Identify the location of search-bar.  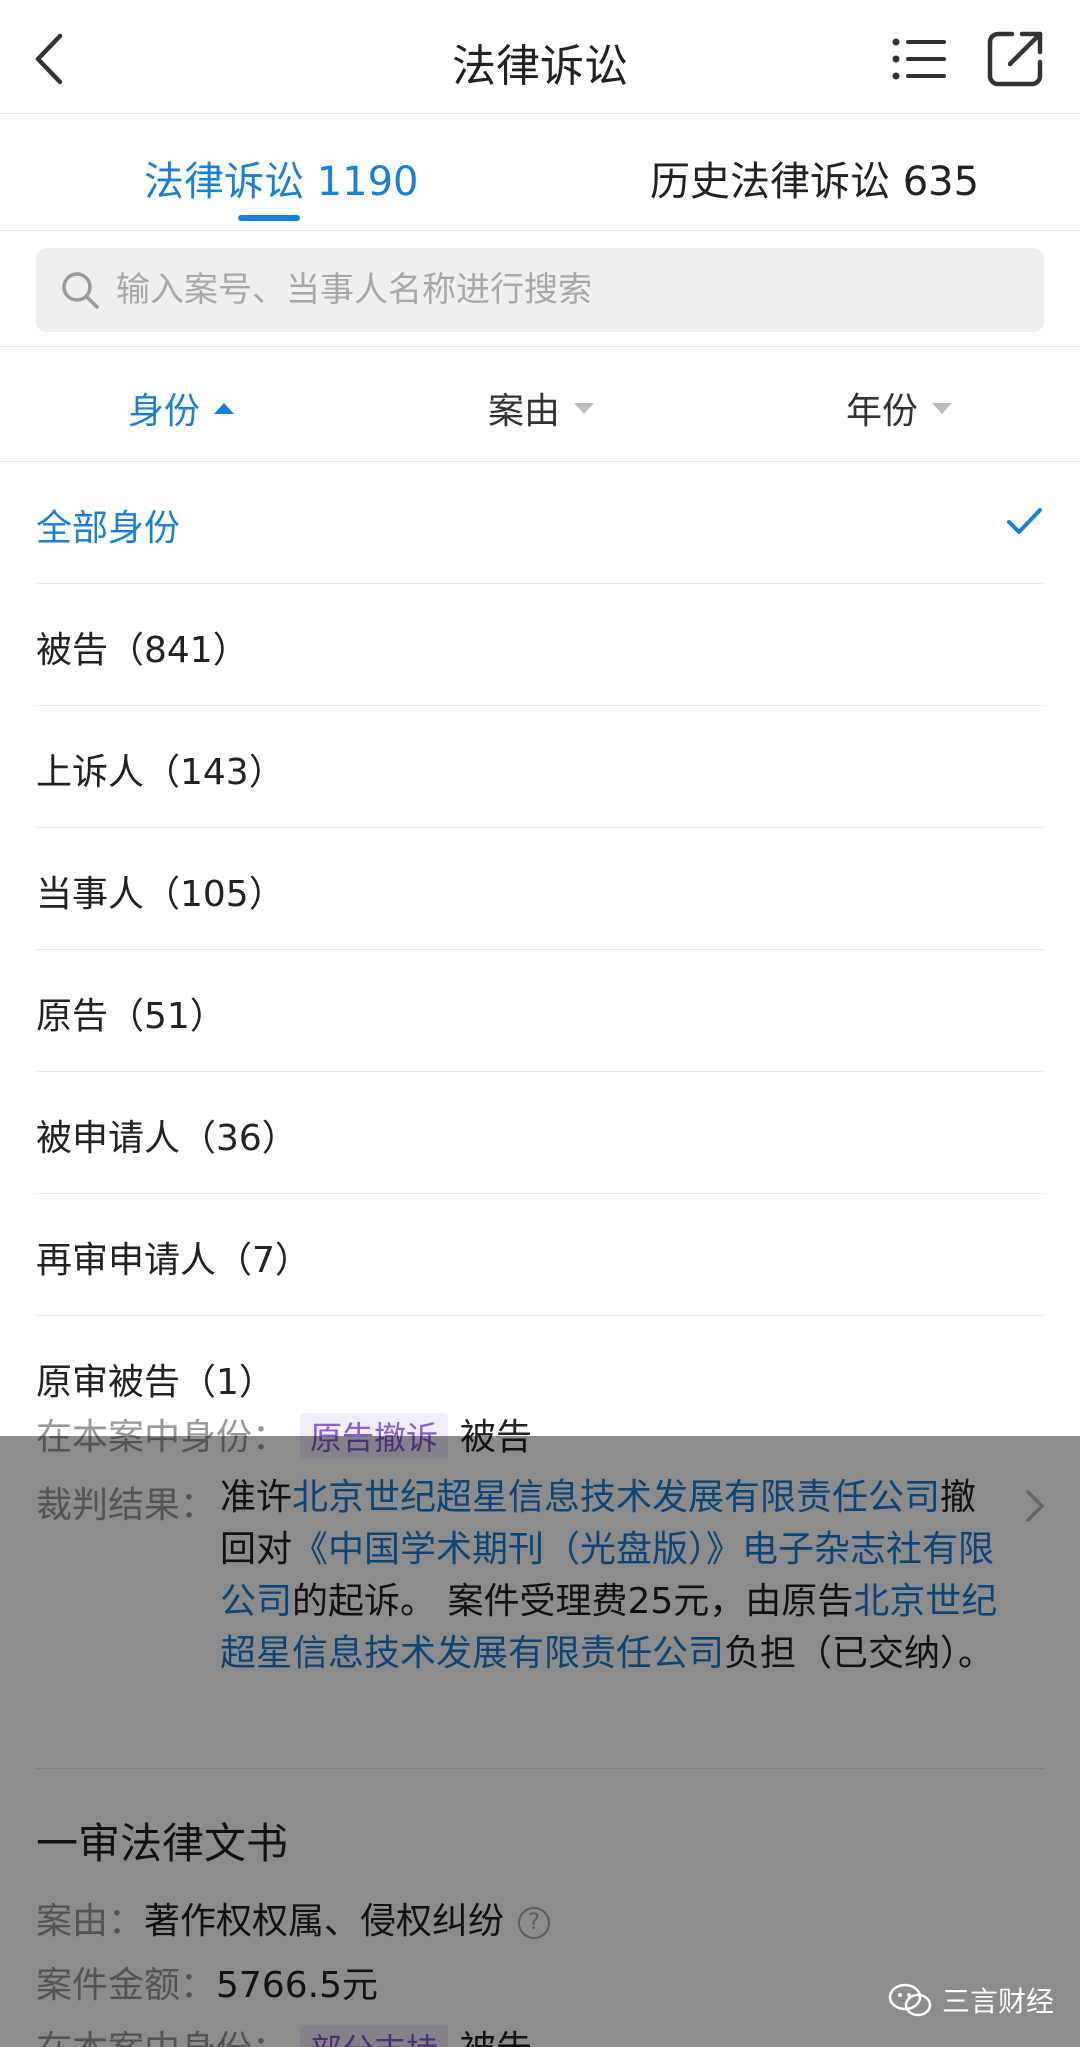
(540, 289).